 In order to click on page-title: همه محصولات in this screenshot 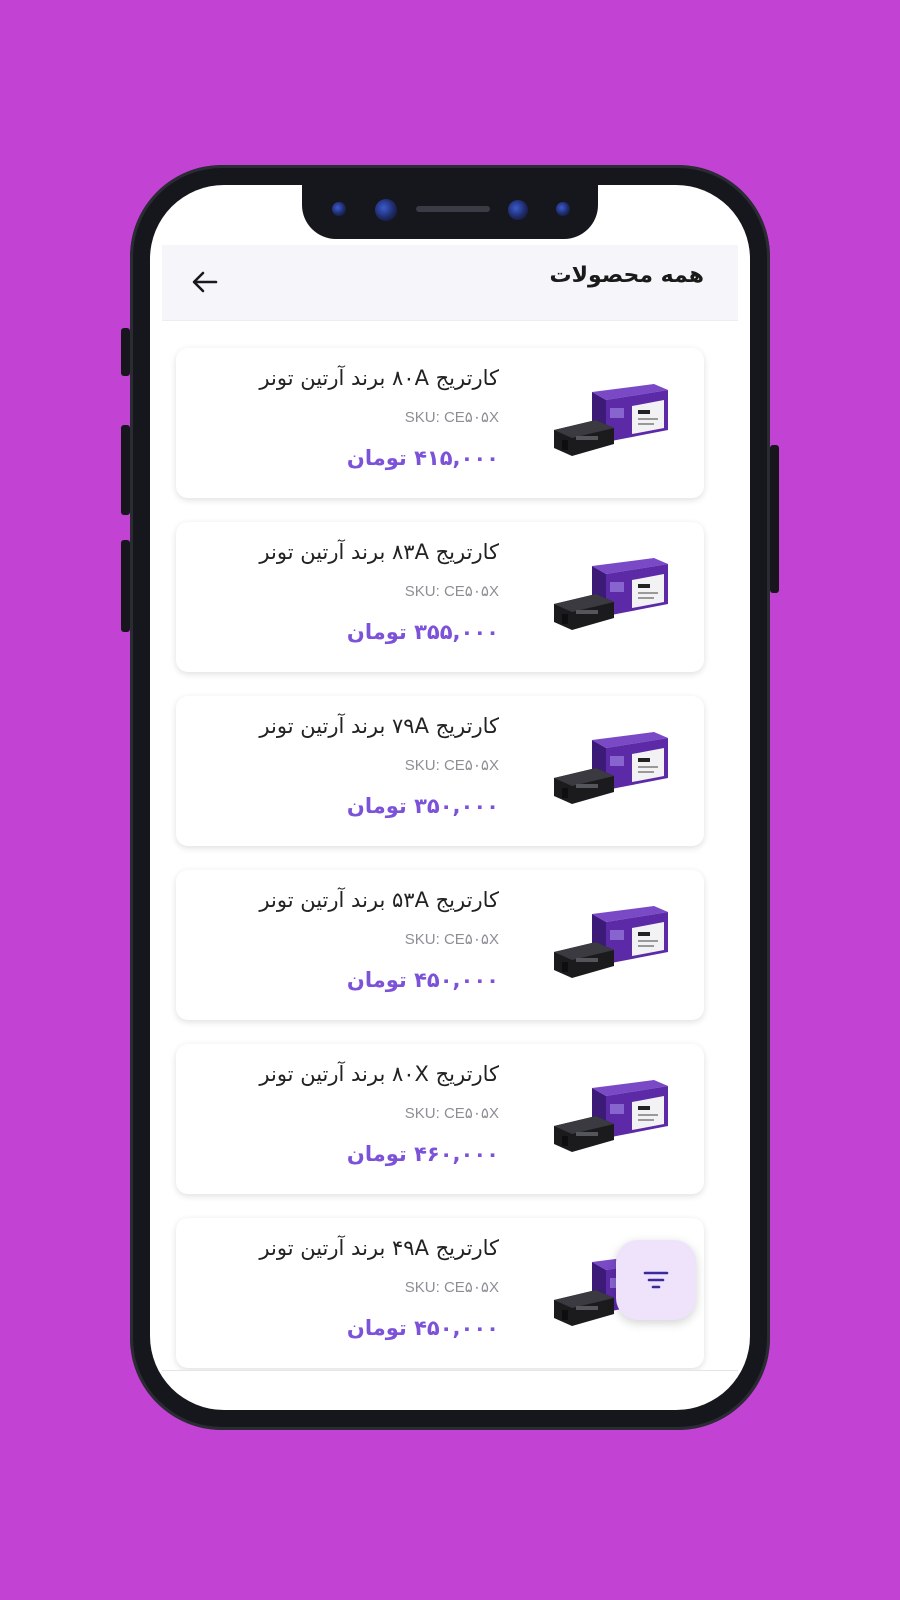, I will do `click(626, 275)`.